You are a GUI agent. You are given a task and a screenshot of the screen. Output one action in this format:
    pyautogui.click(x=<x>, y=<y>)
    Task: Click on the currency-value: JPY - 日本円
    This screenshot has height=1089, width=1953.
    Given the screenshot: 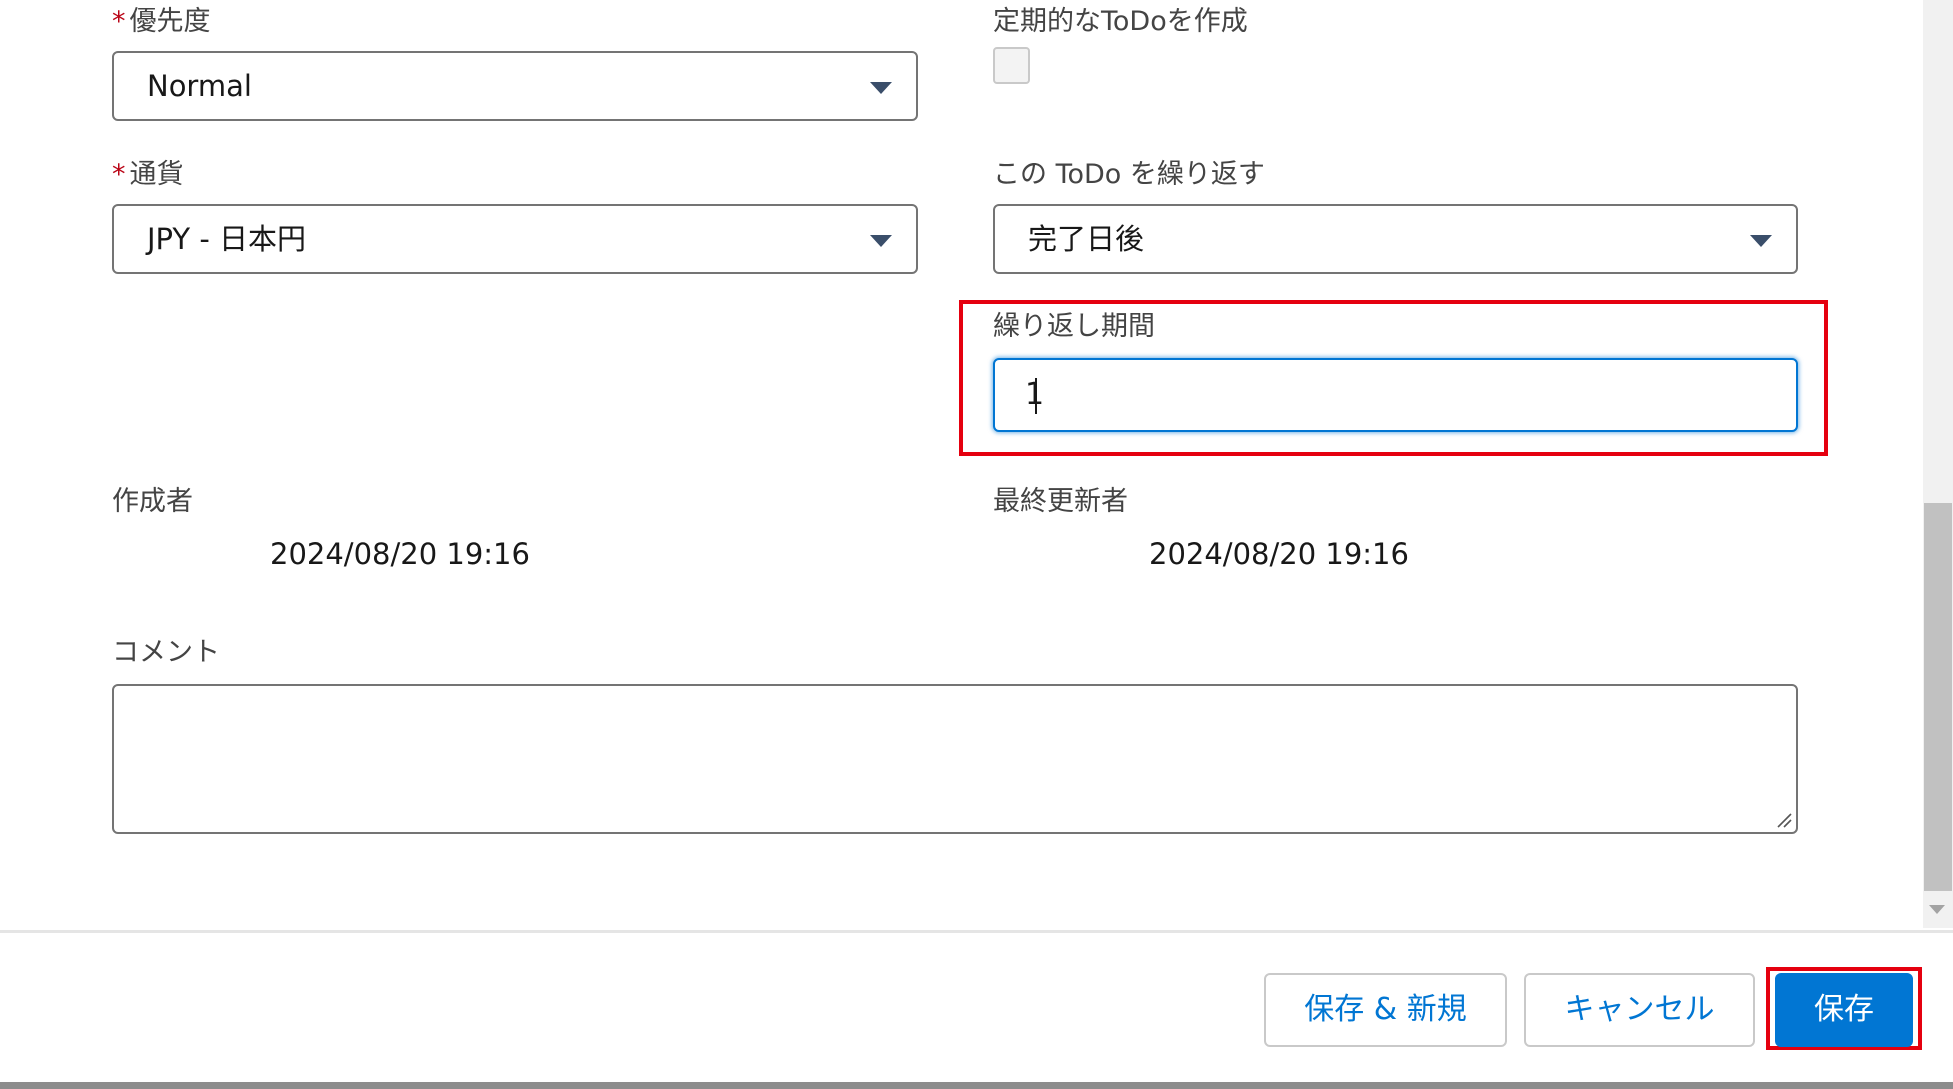 What is the action you would take?
    pyautogui.click(x=227, y=239)
    